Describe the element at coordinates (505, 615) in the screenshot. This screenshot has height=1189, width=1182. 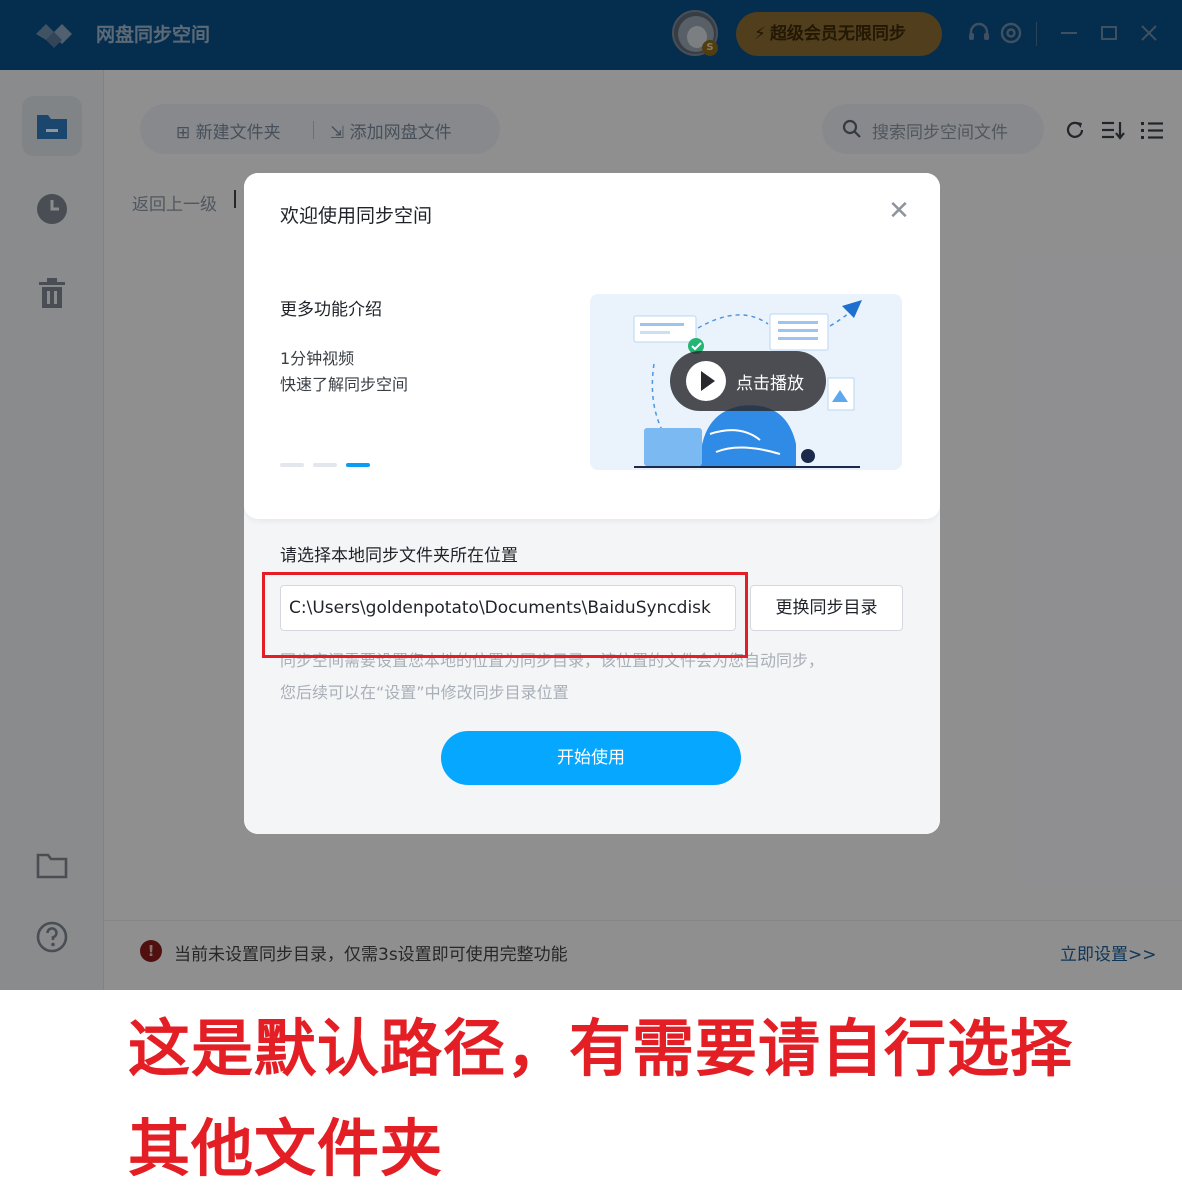
I see `path-highlight-box` at that location.